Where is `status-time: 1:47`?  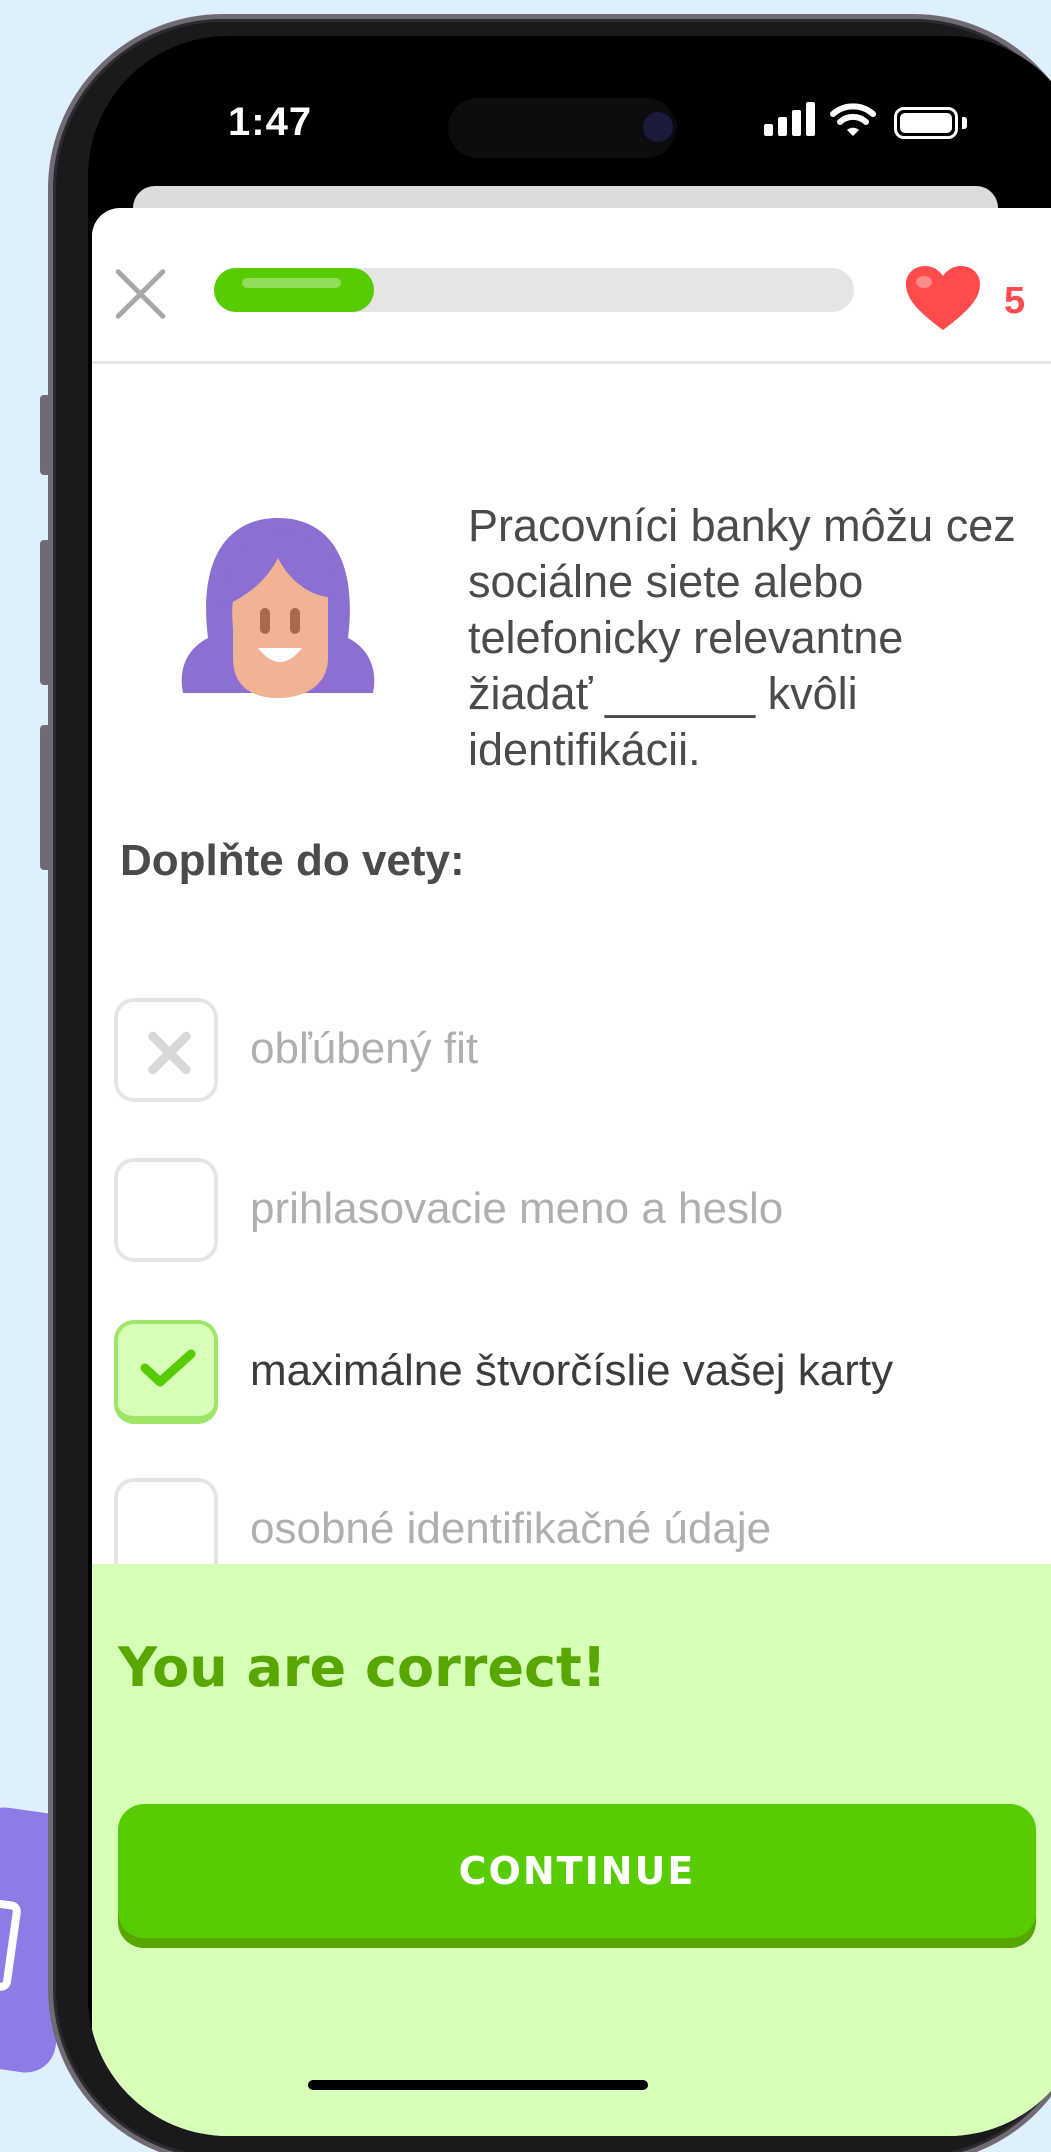
status-time: 1:47 is located at coordinates (270, 122).